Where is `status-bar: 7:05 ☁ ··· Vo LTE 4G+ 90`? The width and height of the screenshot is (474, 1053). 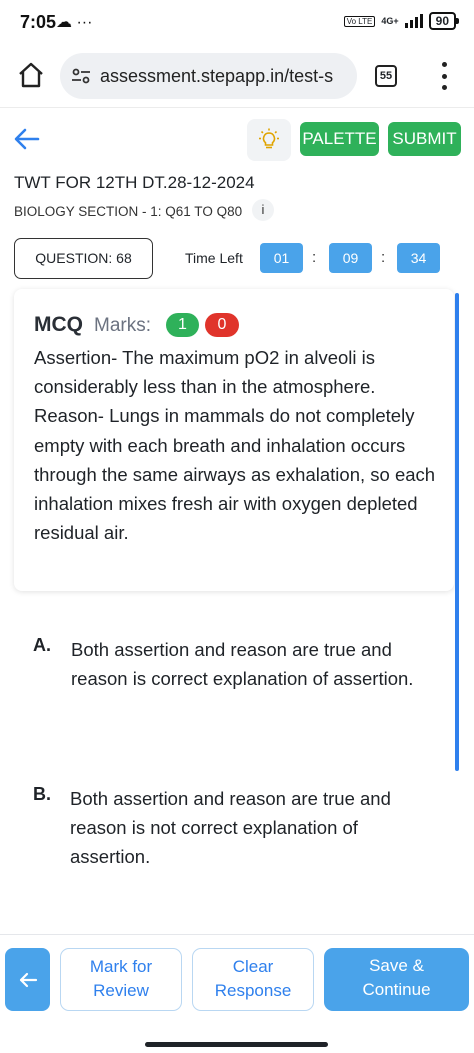
status-bar: 7:05 ☁ ··· Vo LTE 4G+ 90 is located at coordinates (237, 23).